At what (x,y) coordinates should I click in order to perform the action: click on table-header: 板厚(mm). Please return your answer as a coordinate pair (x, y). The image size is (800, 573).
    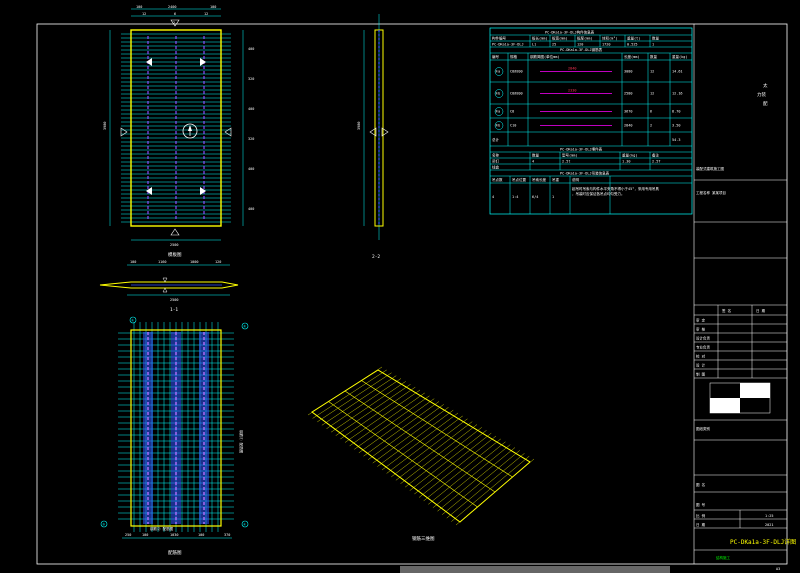
    Looking at the image, I should click on (584, 38).